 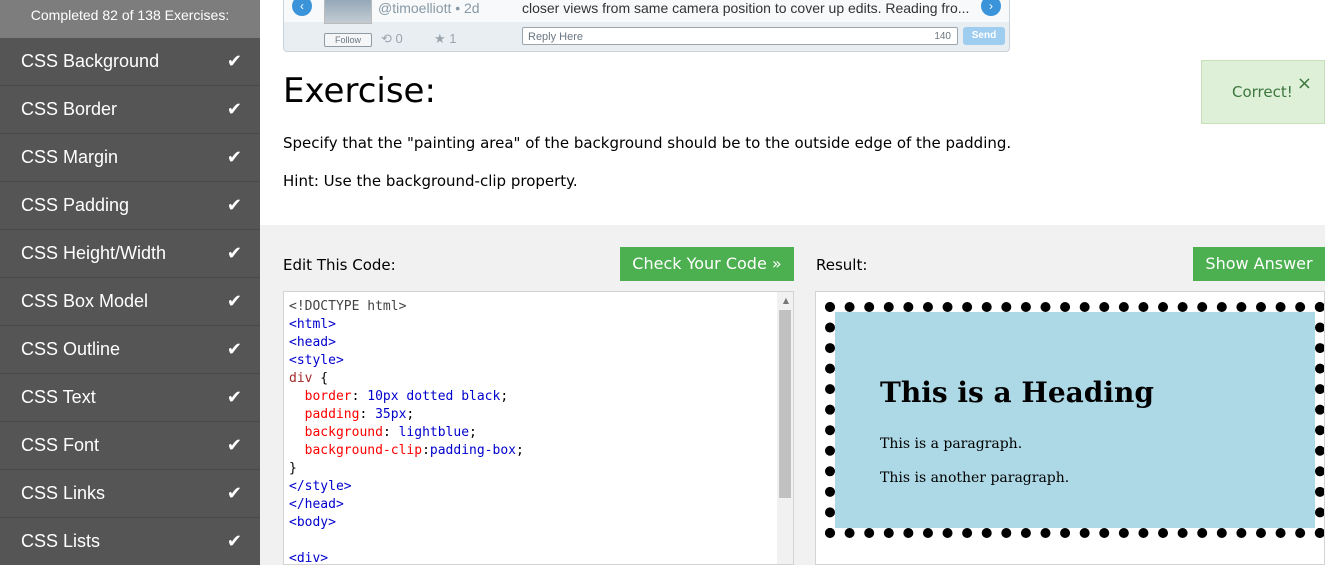 What do you see at coordinates (951, 444) in the screenshot?
I see `result-paragraph: This is a paragraph.` at bounding box center [951, 444].